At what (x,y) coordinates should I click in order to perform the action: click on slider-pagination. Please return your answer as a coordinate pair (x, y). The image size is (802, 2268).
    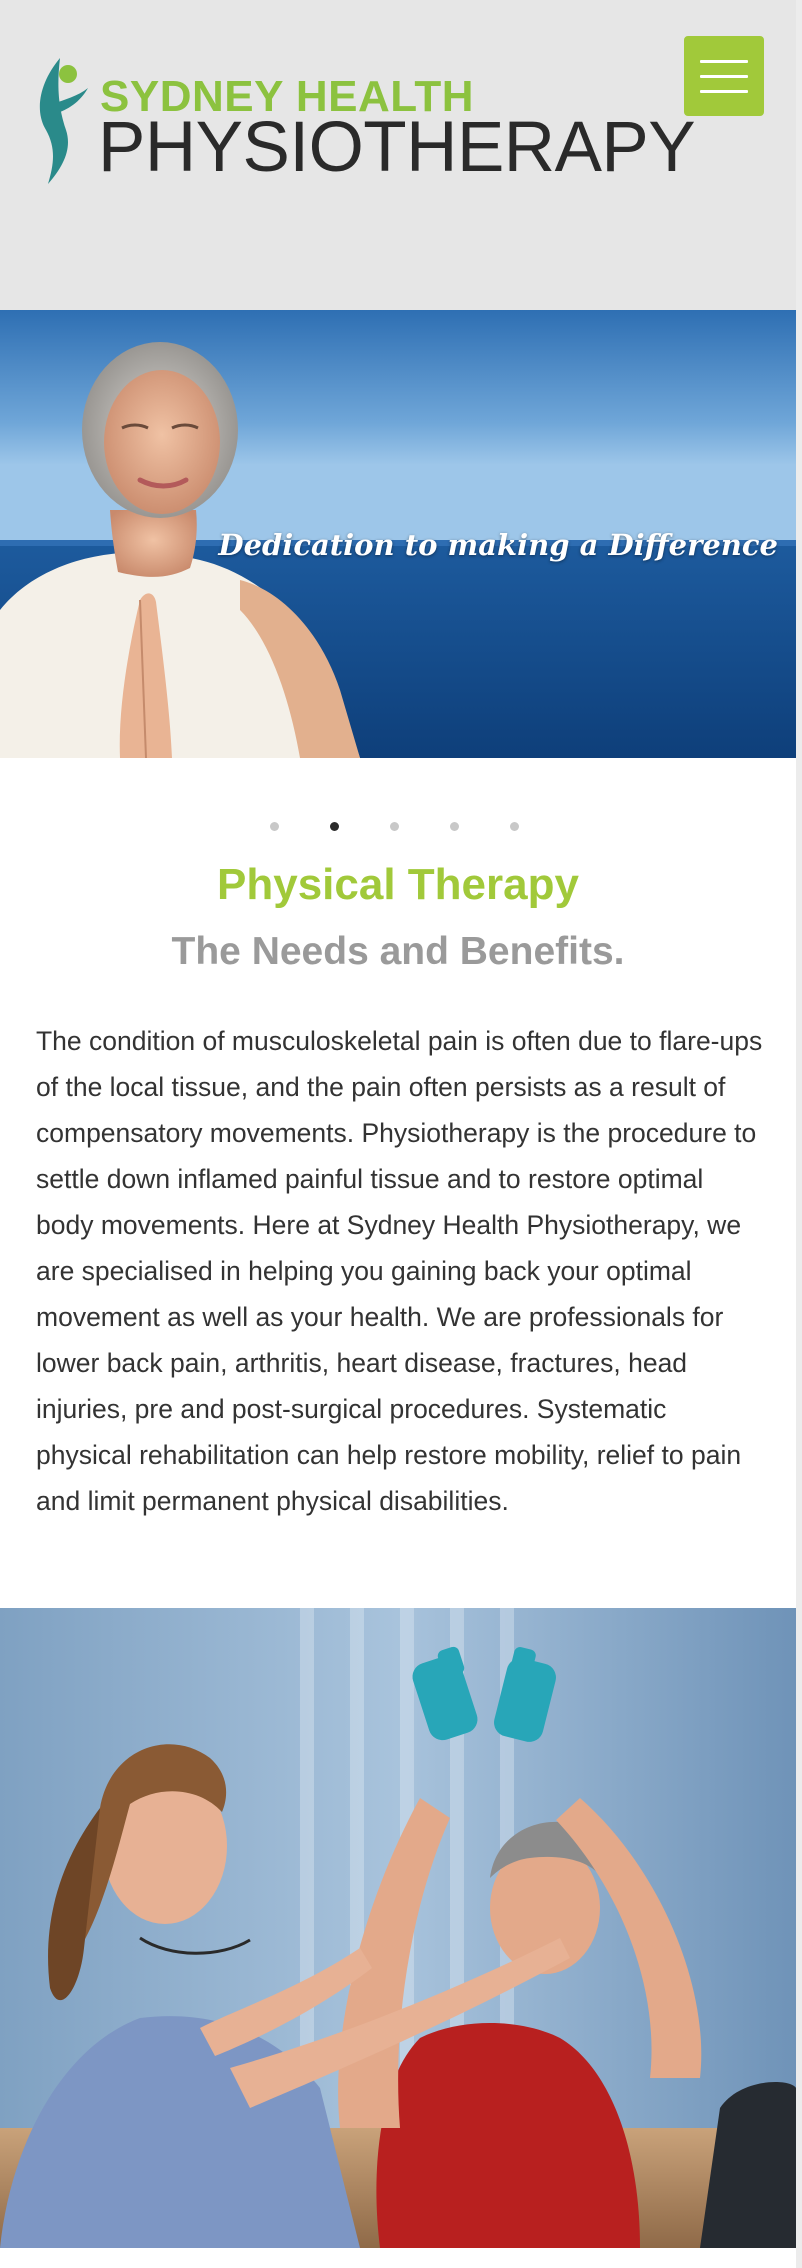
    Looking at the image, I should click on (398, 828).